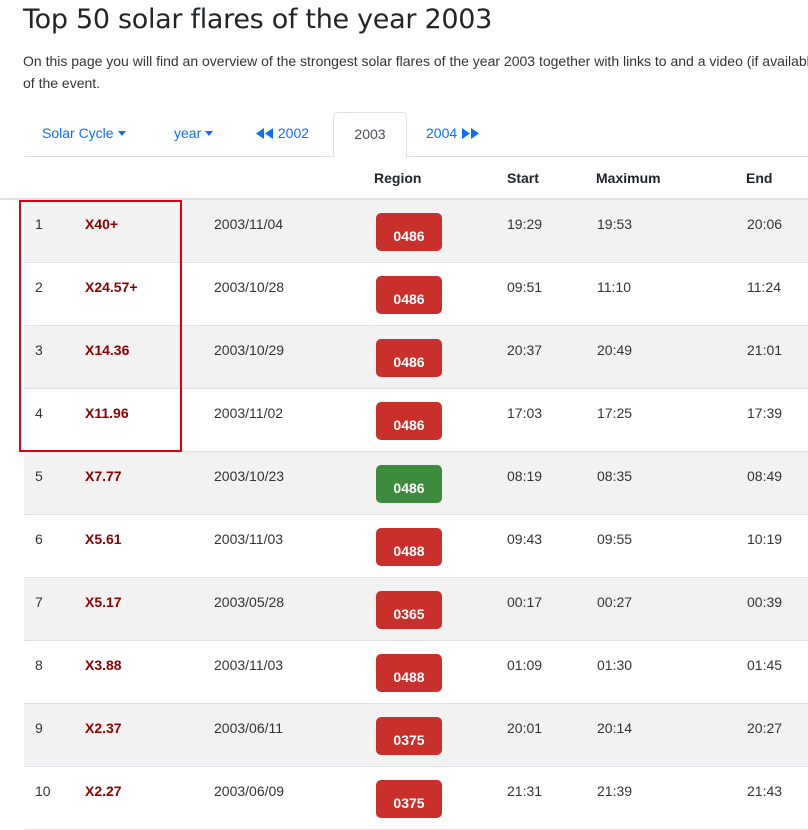 This screenshot has height=830, width=808. I want to click on flare-class-link: X14.36, so click(107, 350).